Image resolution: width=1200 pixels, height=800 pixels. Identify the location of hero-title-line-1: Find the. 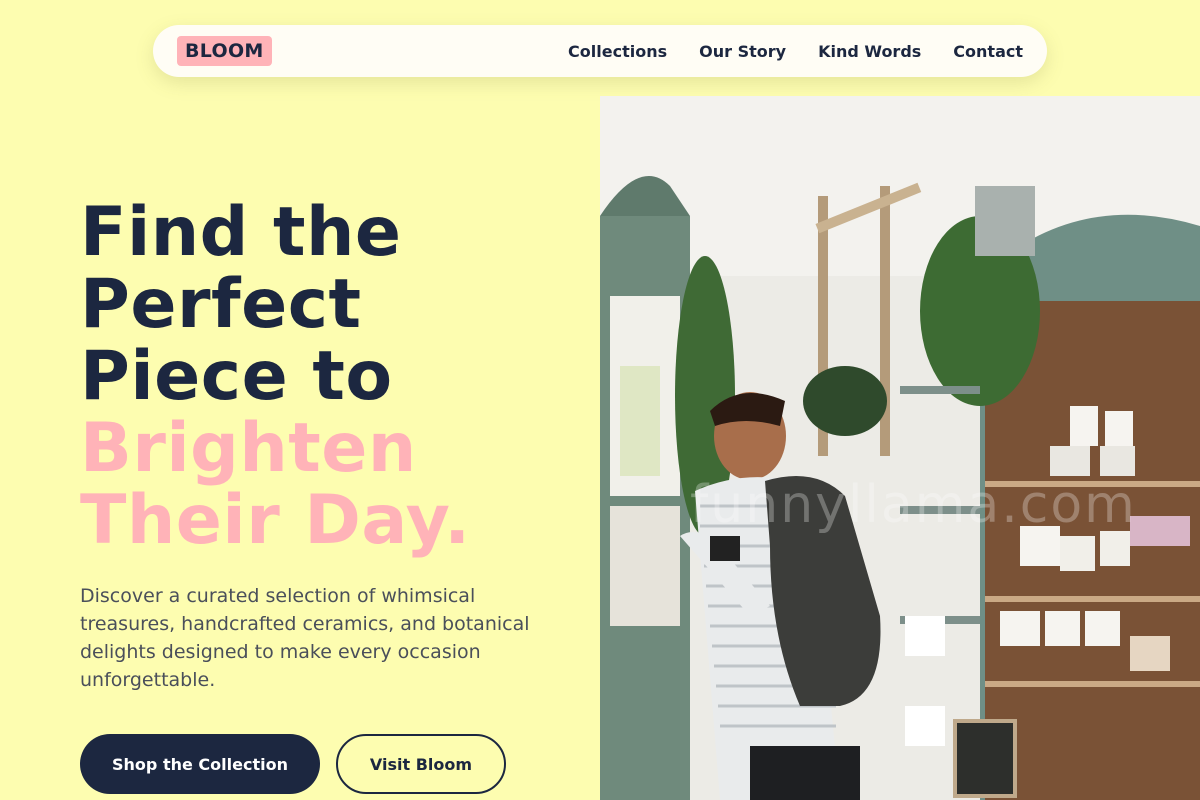
(241, 232).